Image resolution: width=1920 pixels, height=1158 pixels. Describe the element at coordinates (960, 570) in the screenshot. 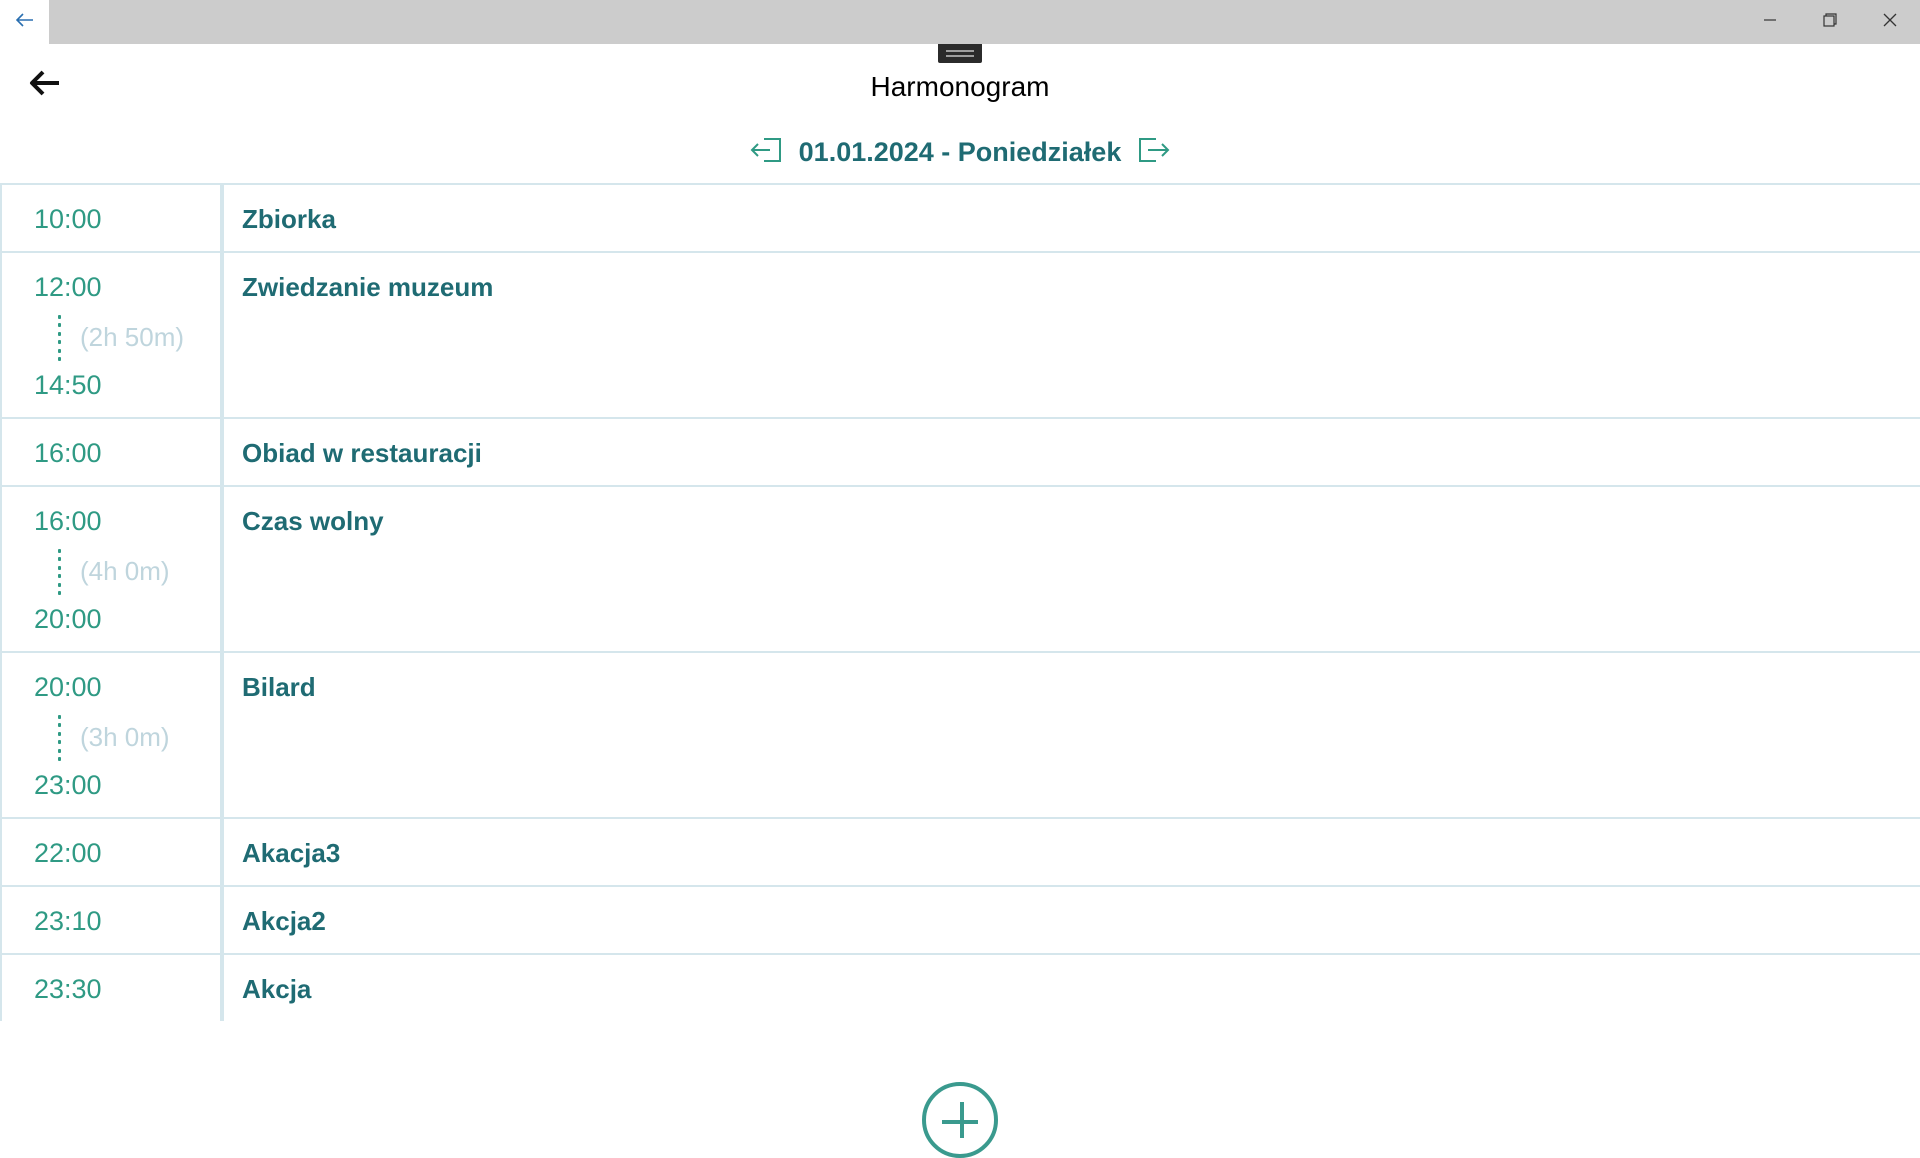

I see `schedule-row: 16:00 (4h 0m) 20:00 Czas wolny` at that location.